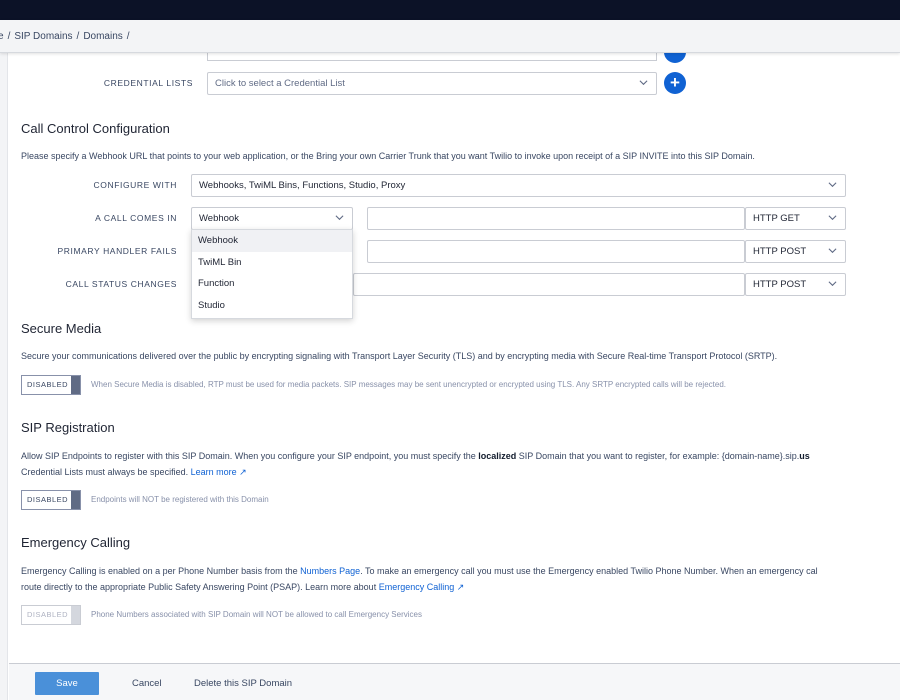 Image resolution: width=900 pixels, height=700 pixels. I want to click on learn-more-link: Learn more ↗, so click(219, 472).